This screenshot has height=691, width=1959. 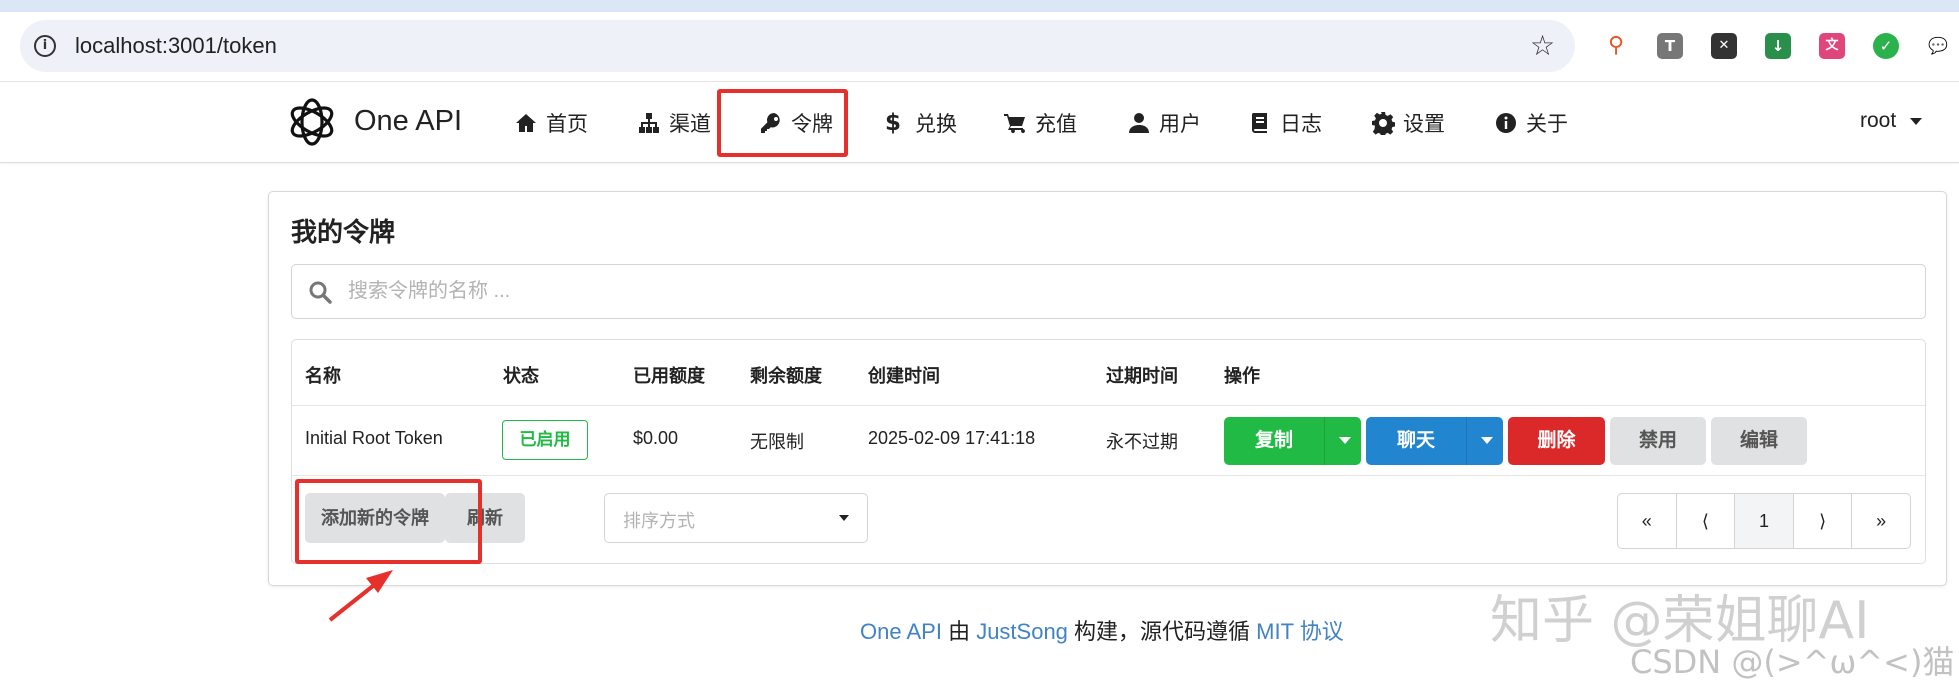 What do you see at coordinates (1128, 291) in the screenshot?
I see `search-input` at bounding box center [1128, 291].